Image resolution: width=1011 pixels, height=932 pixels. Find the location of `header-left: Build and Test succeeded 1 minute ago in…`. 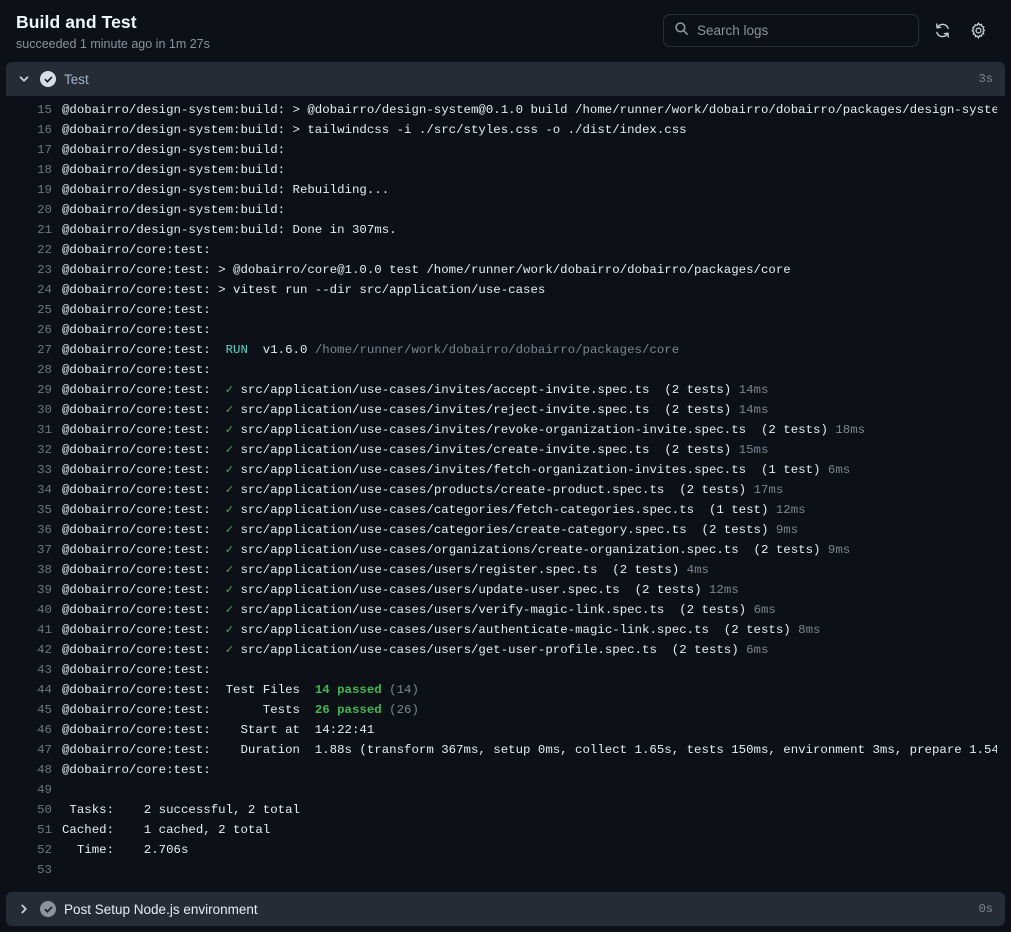

header-left: Build and Test succeeded 1 minute ago in… is located at coordinates (113, 31).